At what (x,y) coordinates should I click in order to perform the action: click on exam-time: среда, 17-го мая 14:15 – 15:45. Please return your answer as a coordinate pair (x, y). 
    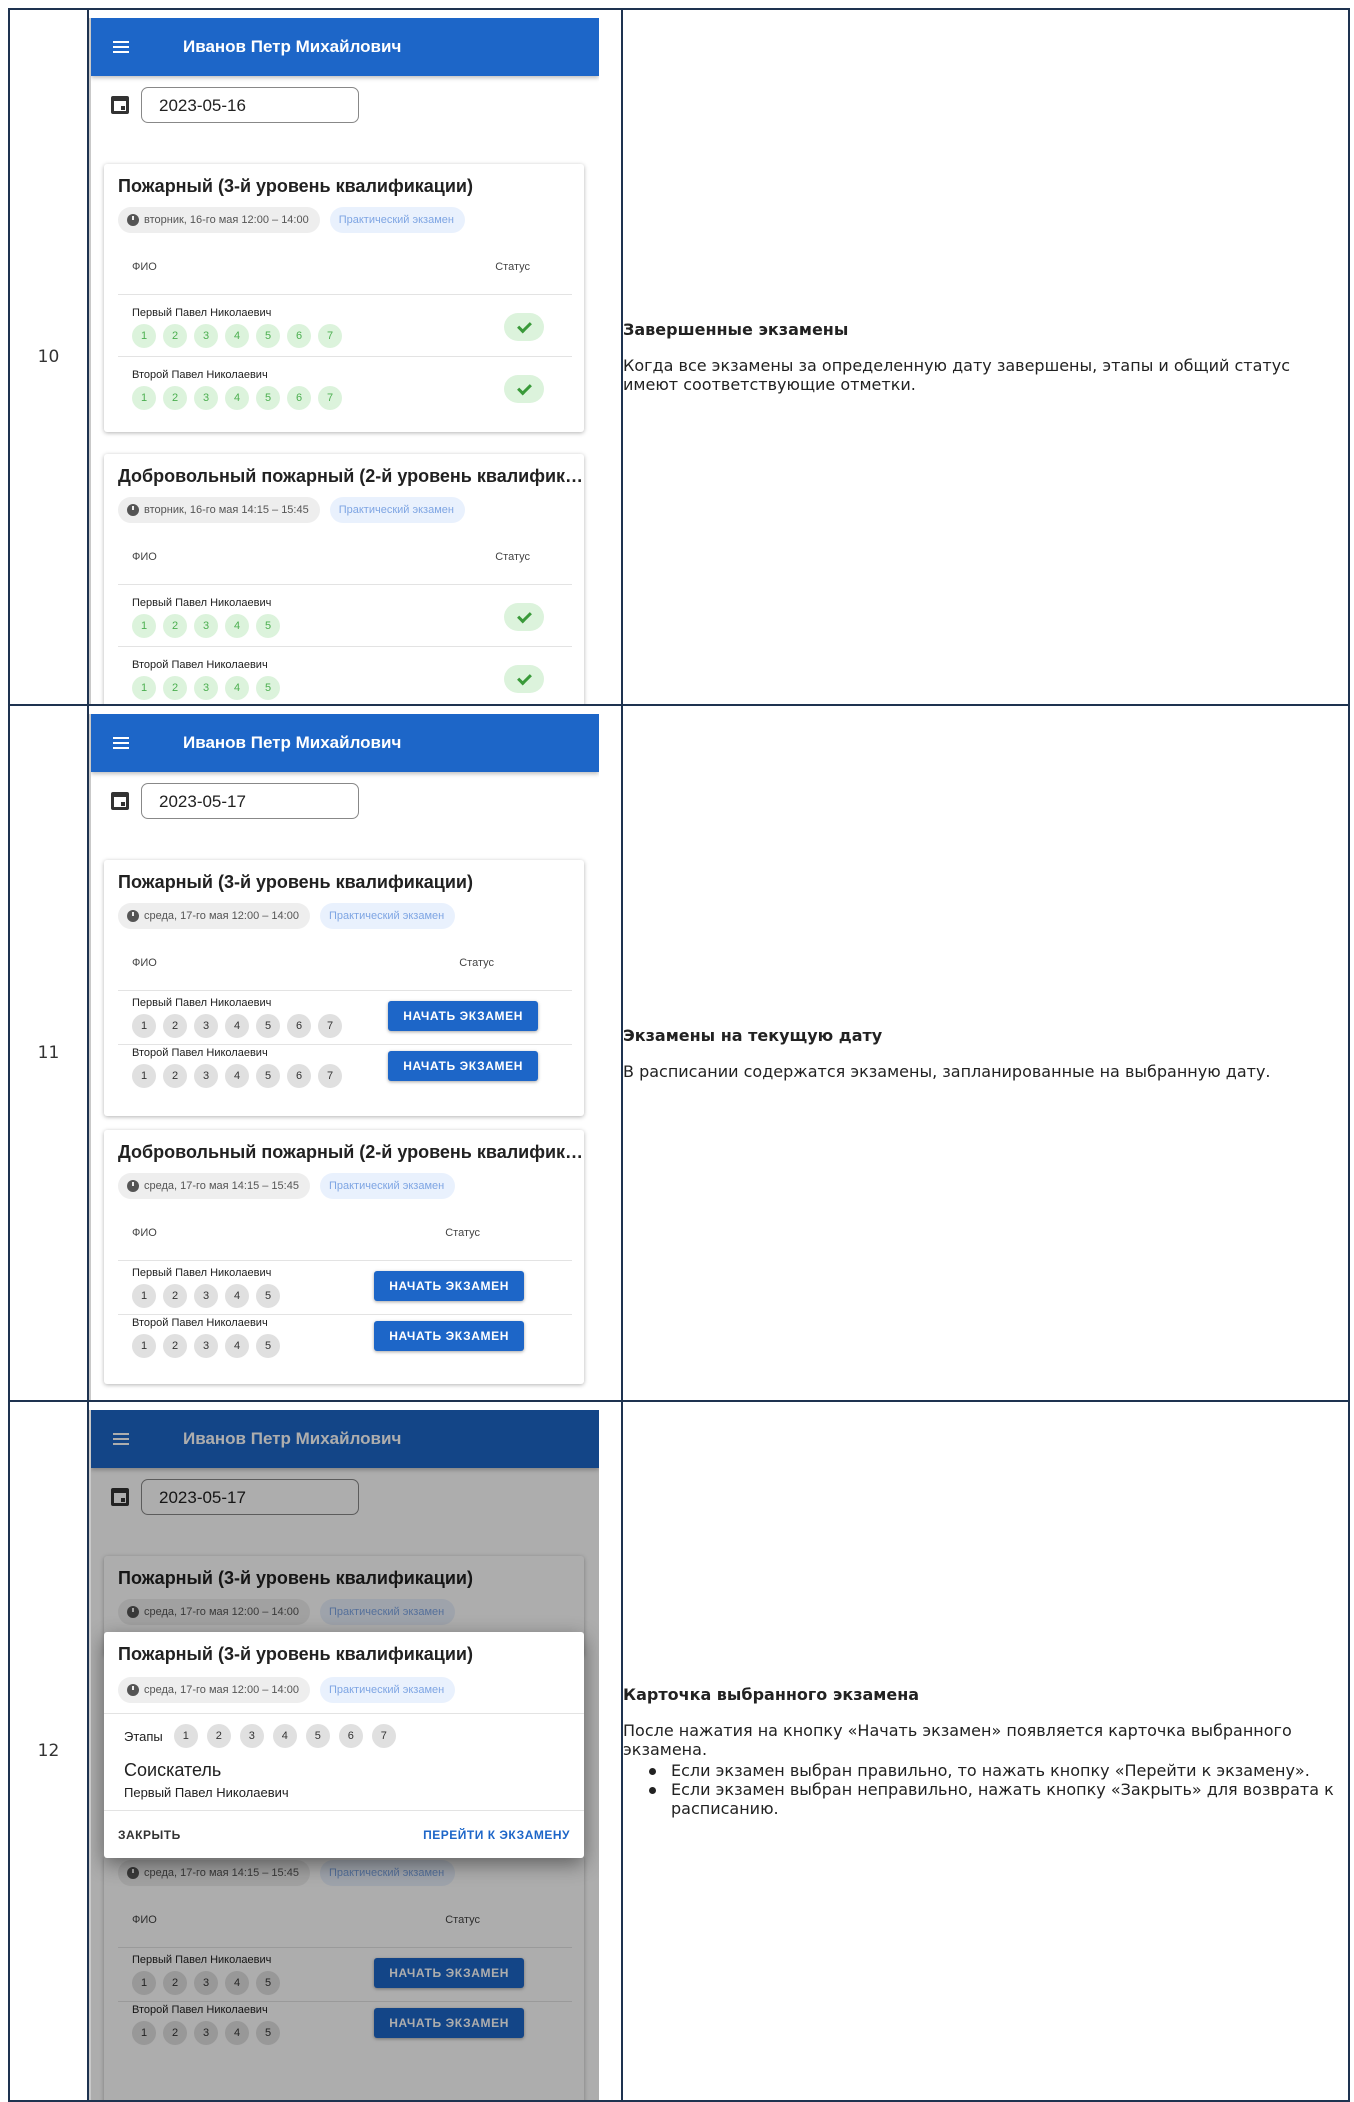
    Looking at the image, I should click on (221, 1186).